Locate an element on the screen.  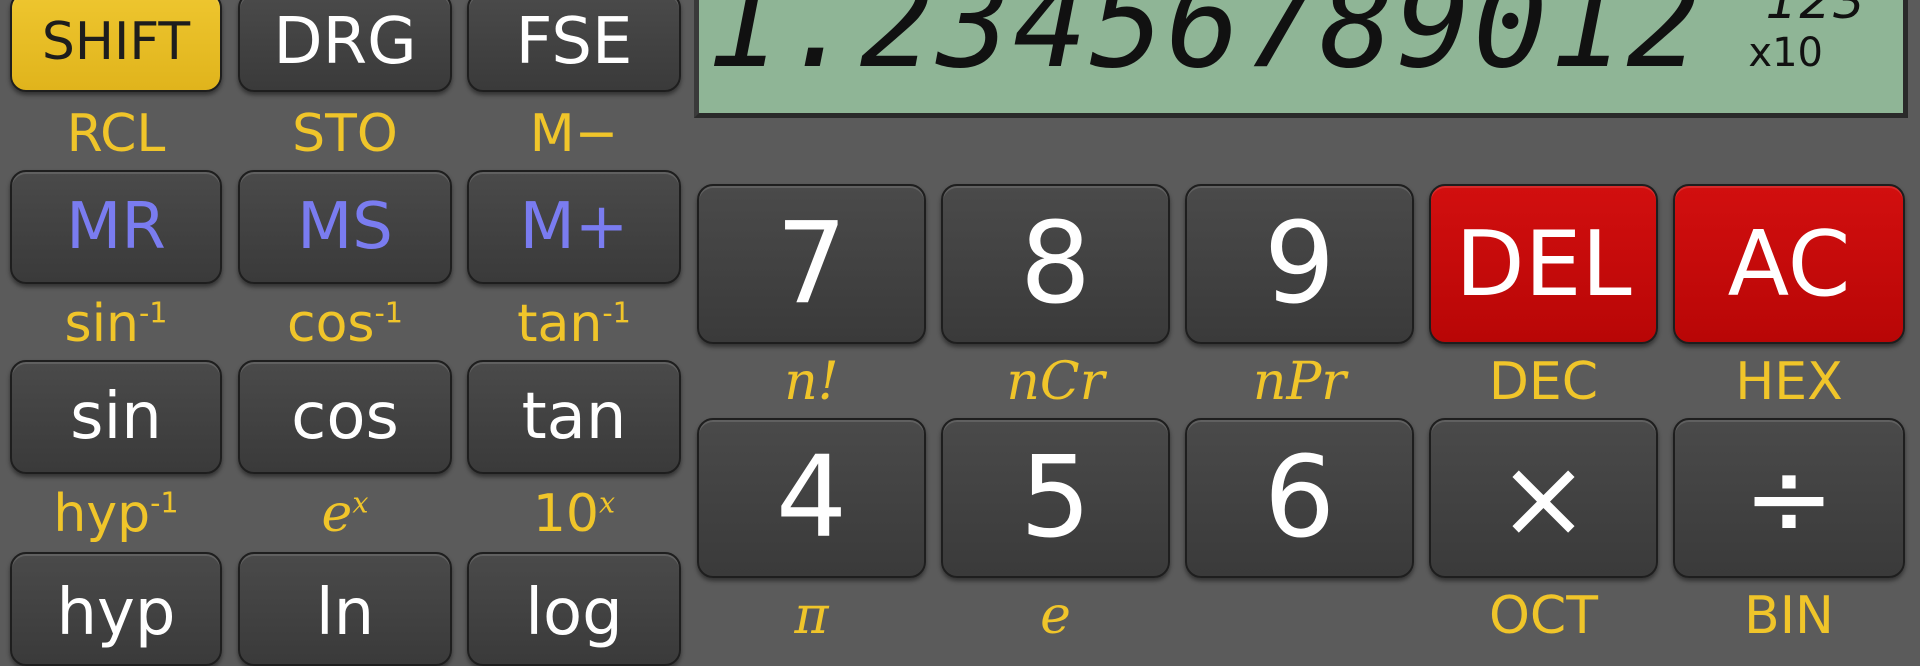
m-minus-label: M− is located at coordinates (574, 134).